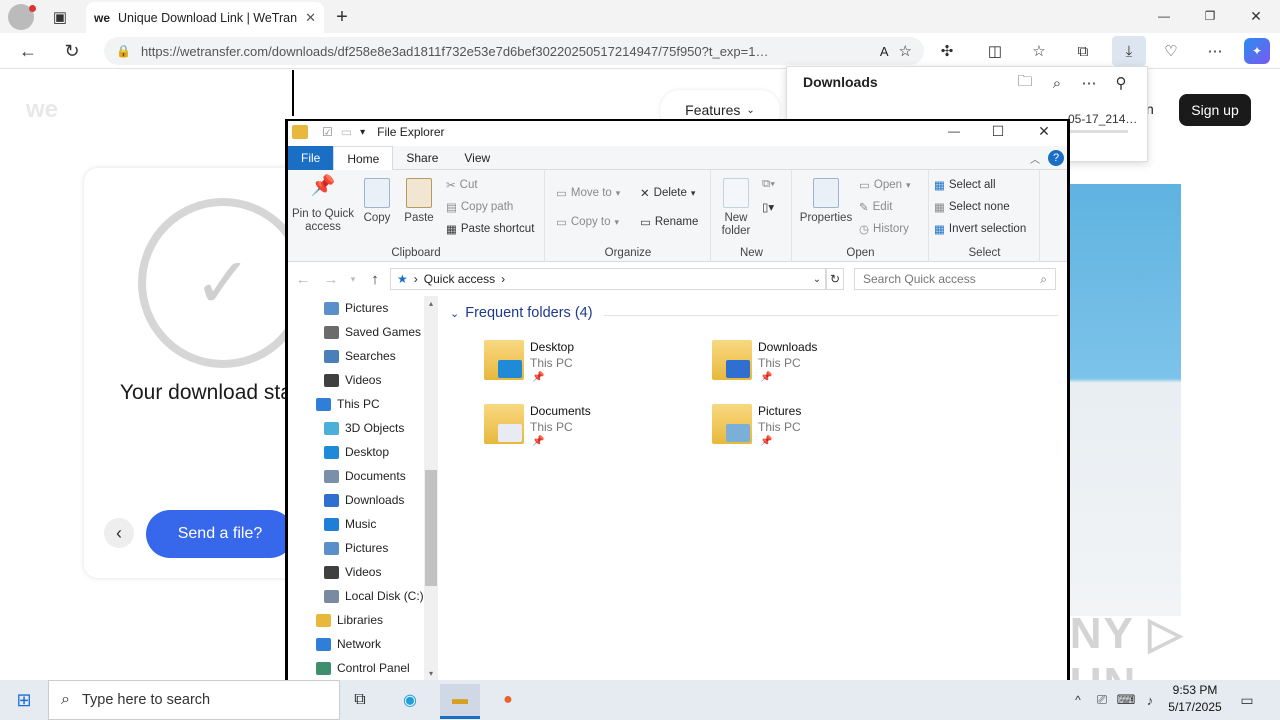  I want to click on nav-item: Saved Games, so click(372, 332).